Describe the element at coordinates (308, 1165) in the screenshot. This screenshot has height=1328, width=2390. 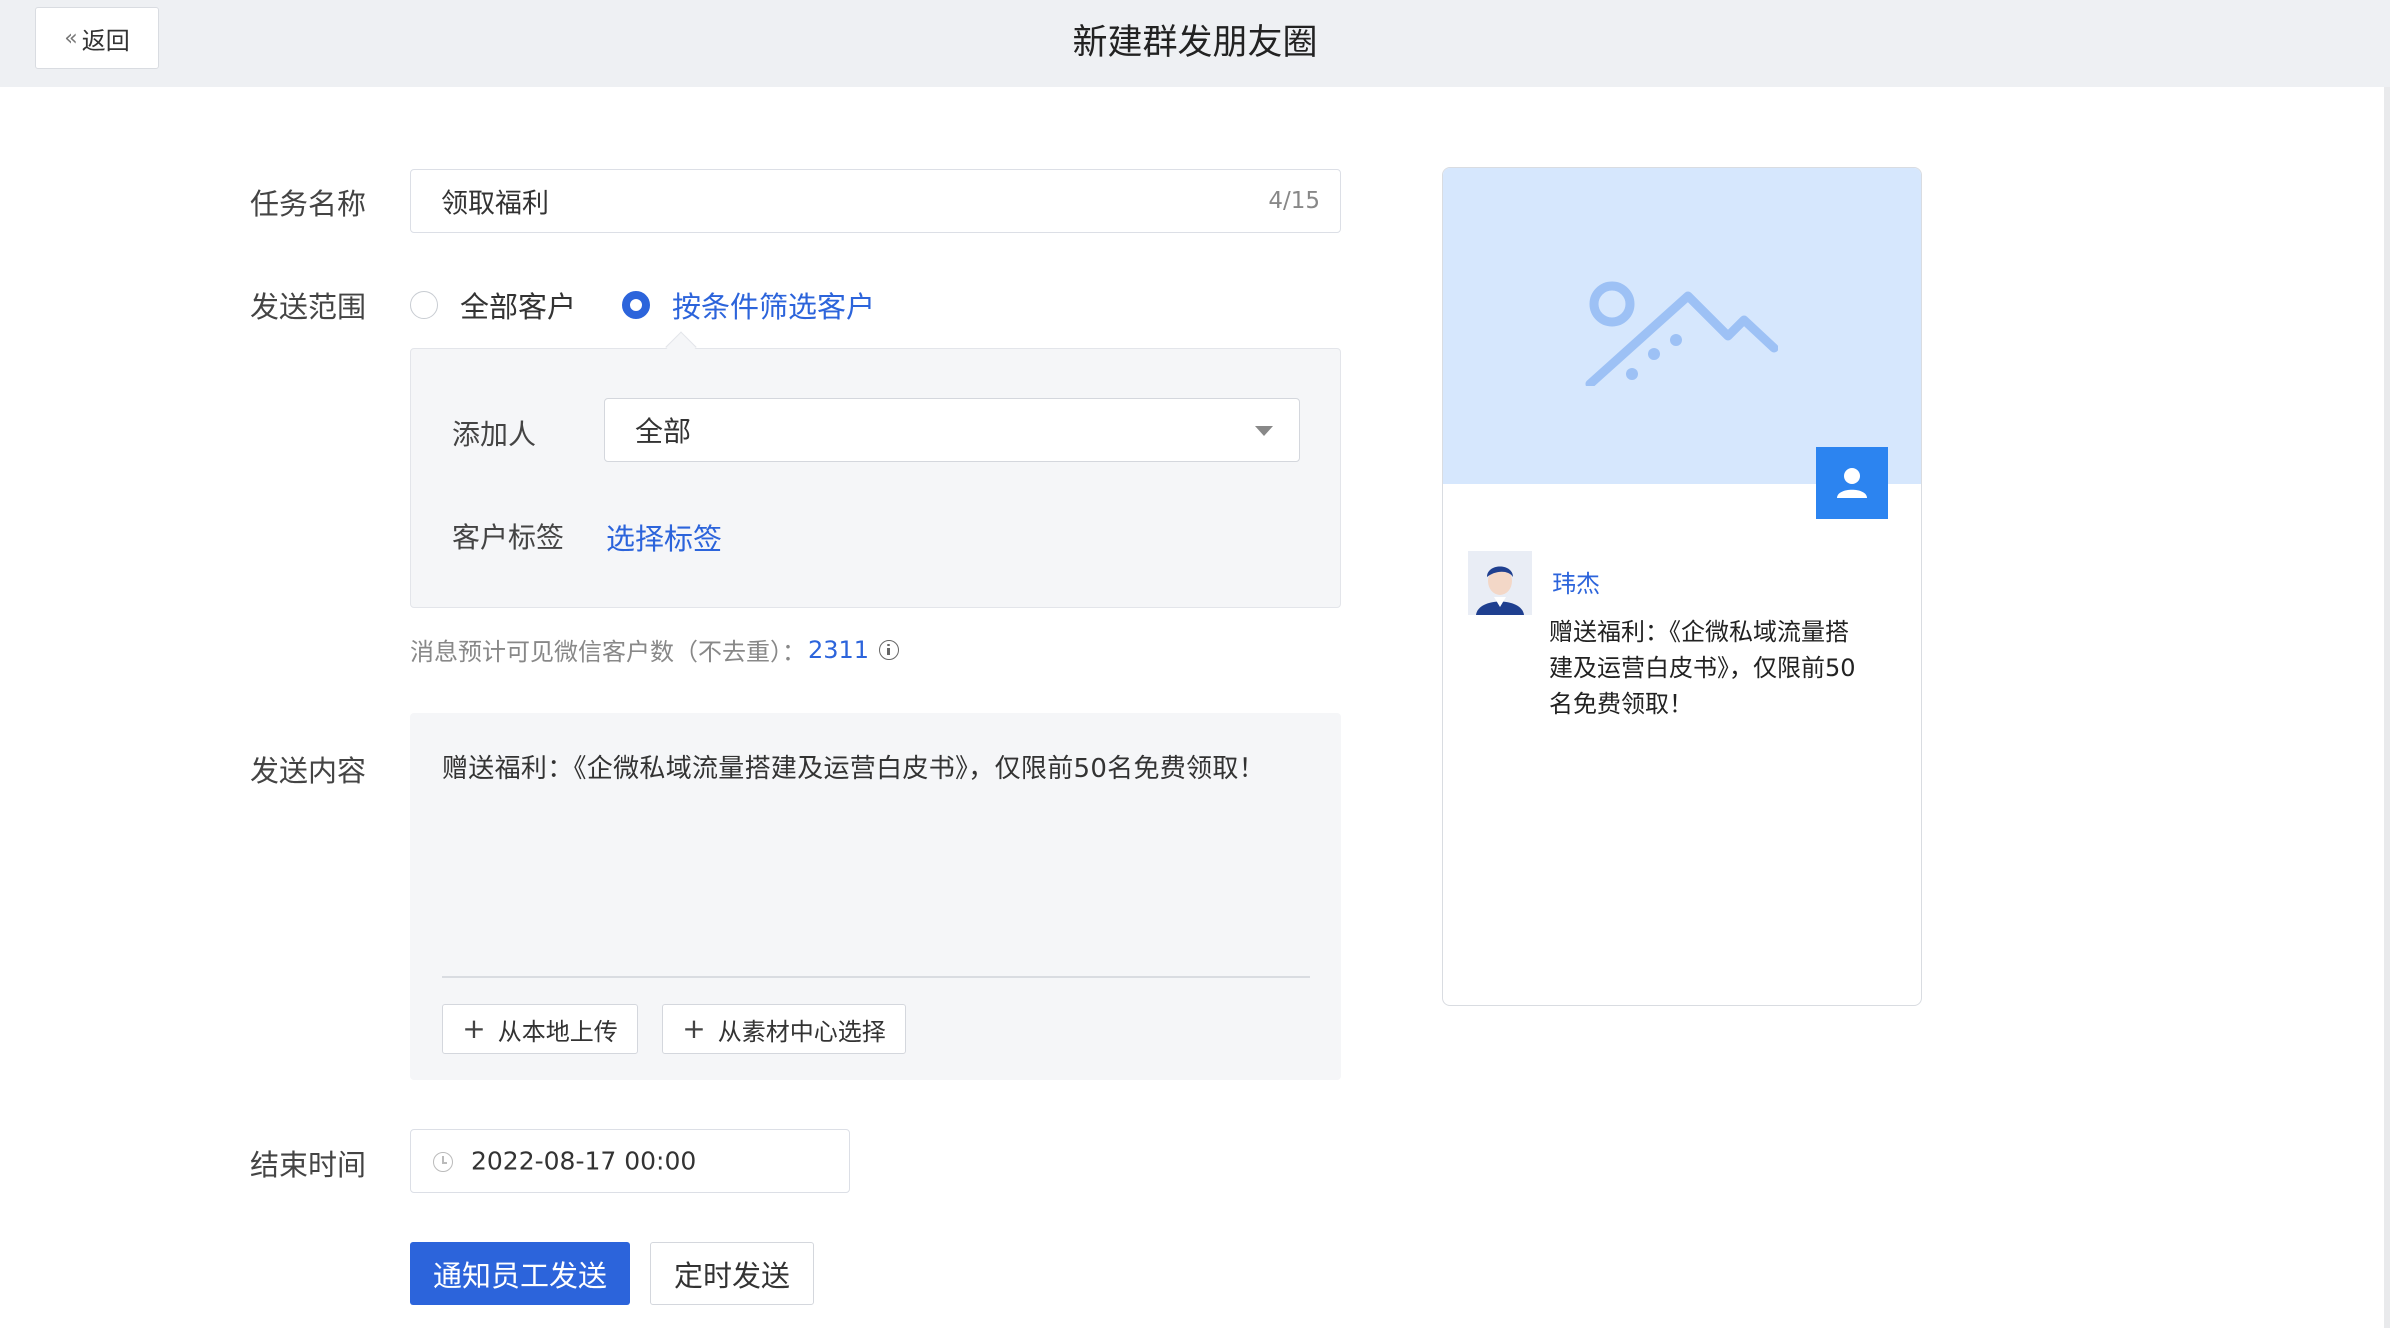
I see `end-time-label: 结束时间` at that location.